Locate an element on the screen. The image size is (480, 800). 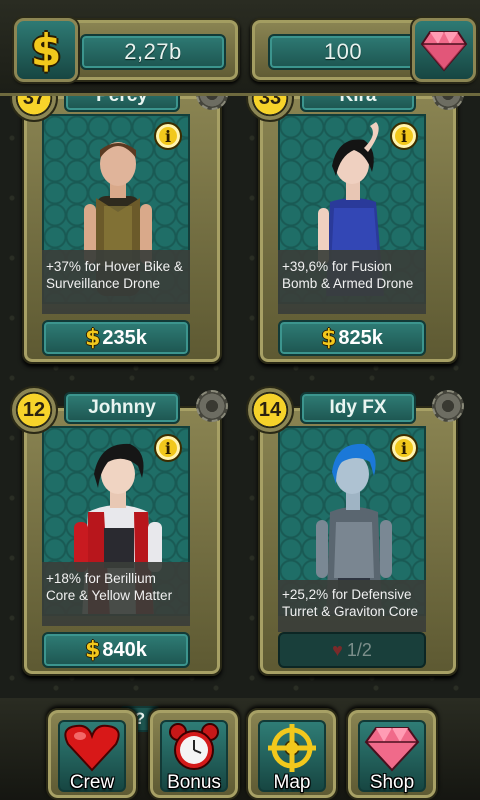
bonus-button: Bonus is located at coordinates (194, 754).